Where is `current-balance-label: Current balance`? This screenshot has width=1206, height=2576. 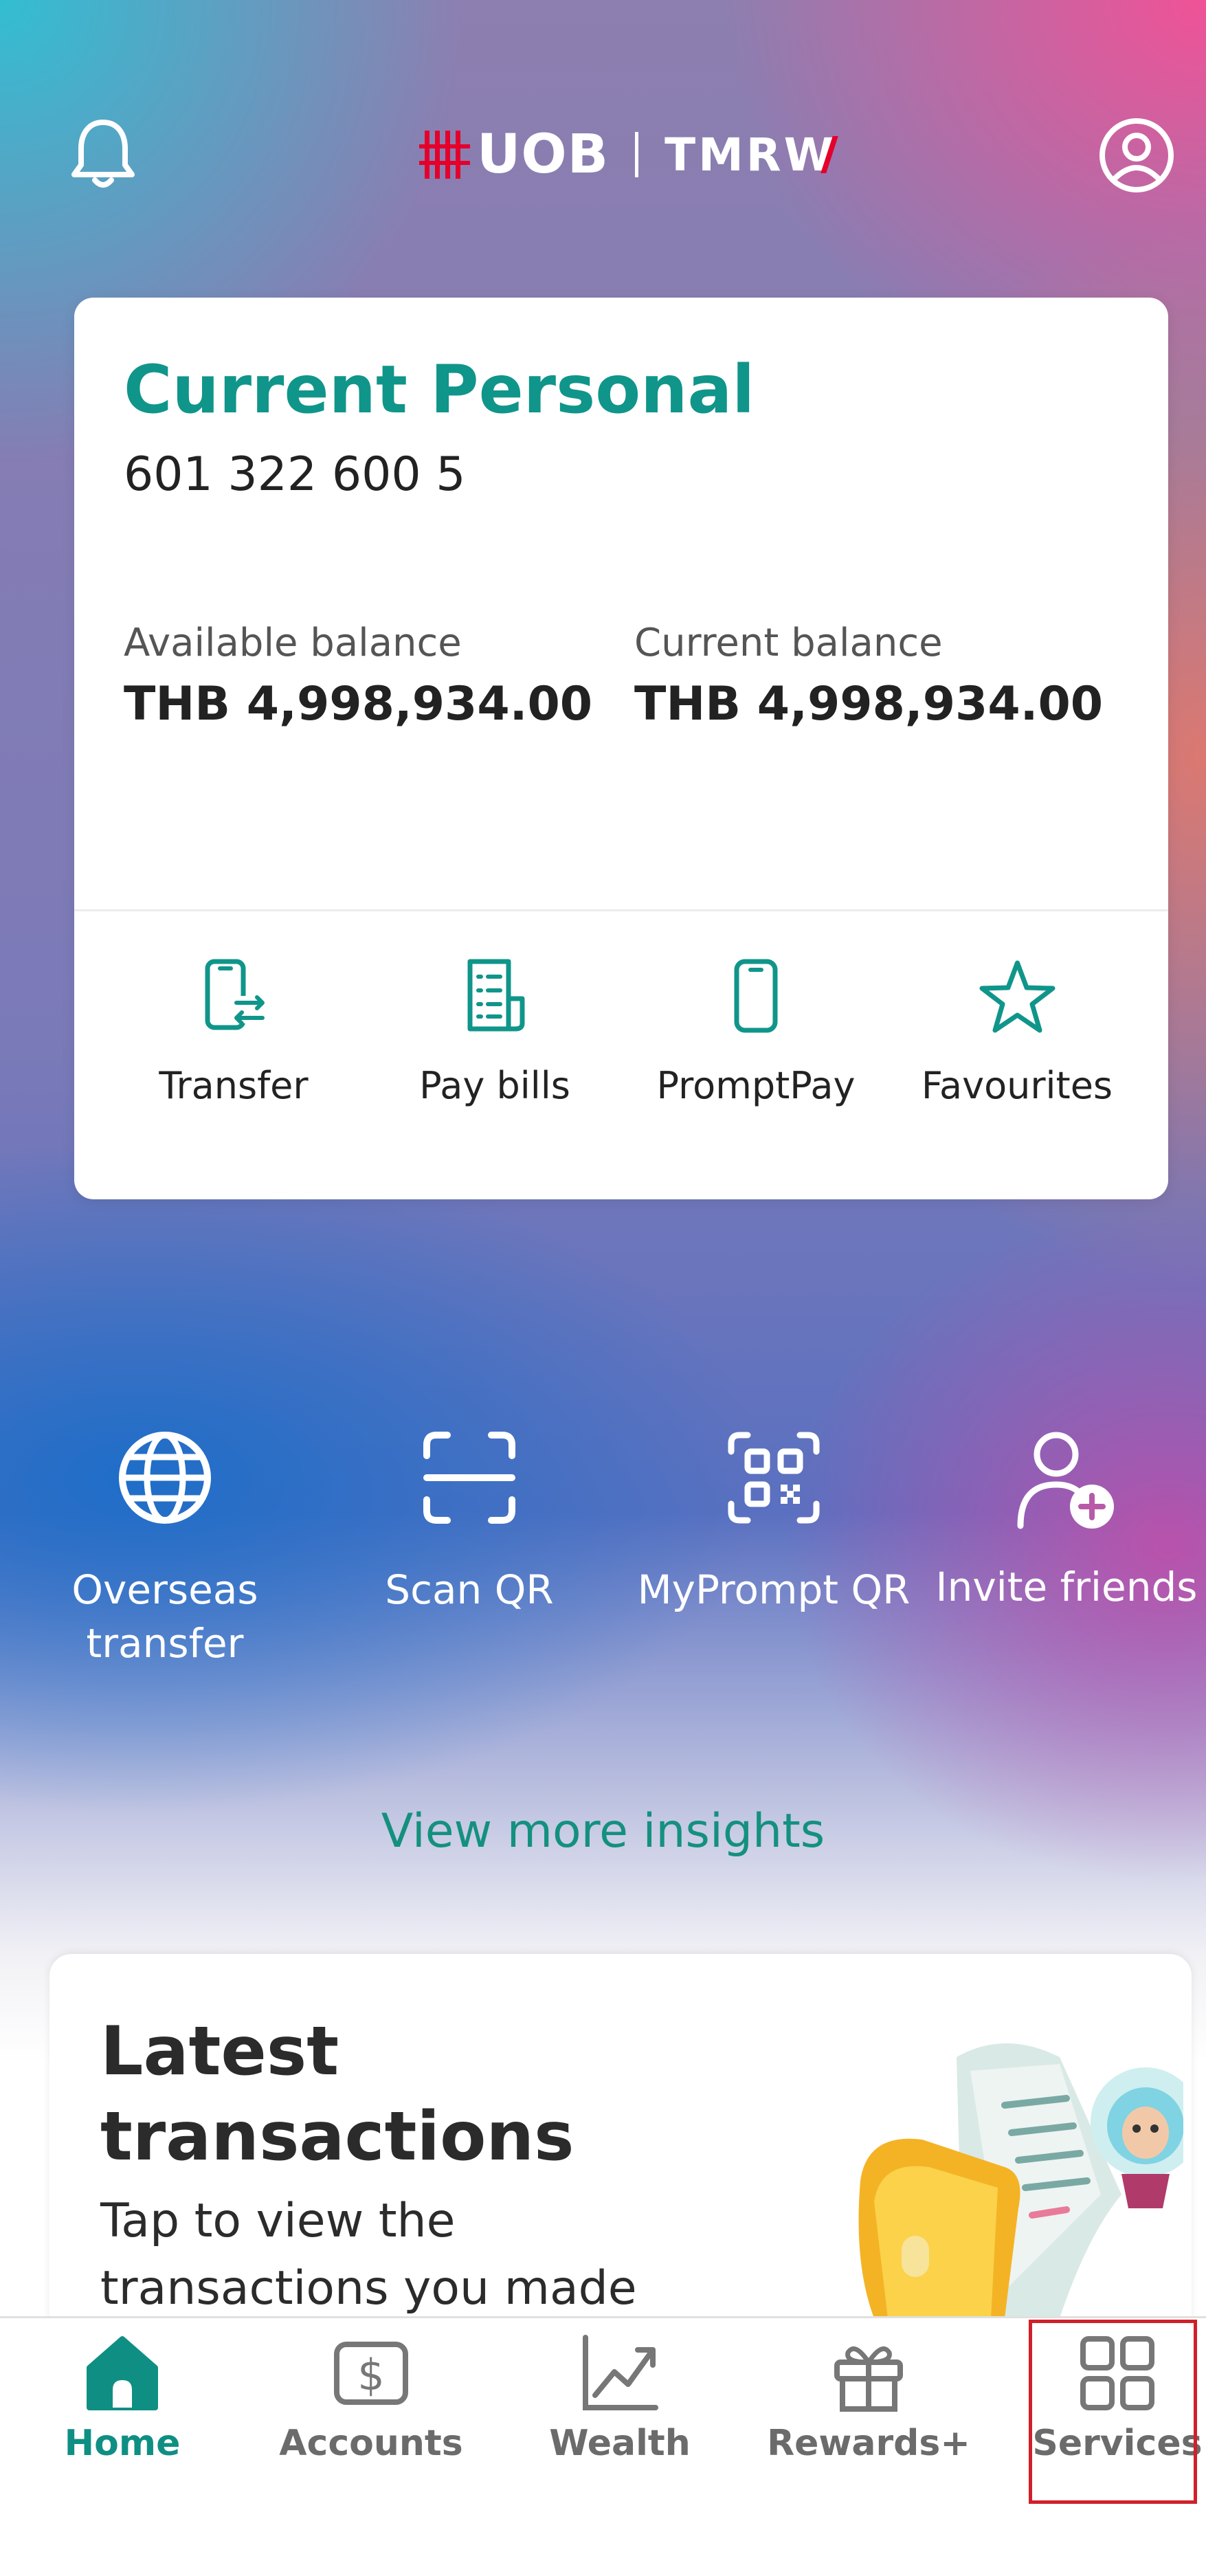 current-balance-label: Current balance is located at coordinates (788, 643).